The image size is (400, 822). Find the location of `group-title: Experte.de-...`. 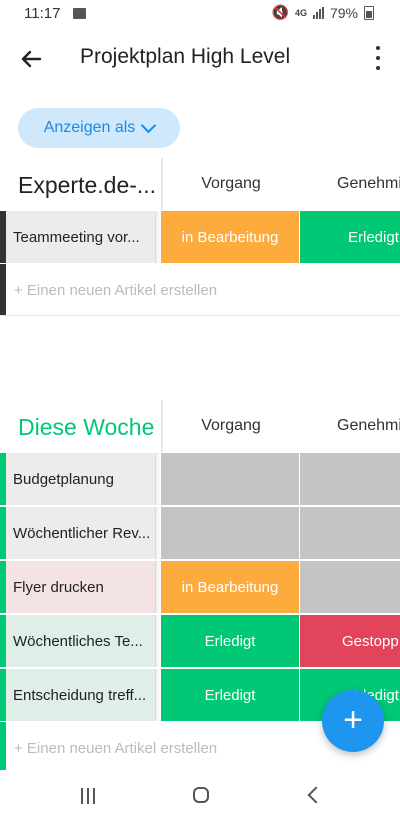

group-title: Experte.de-... is located at coordinates (87, 185).